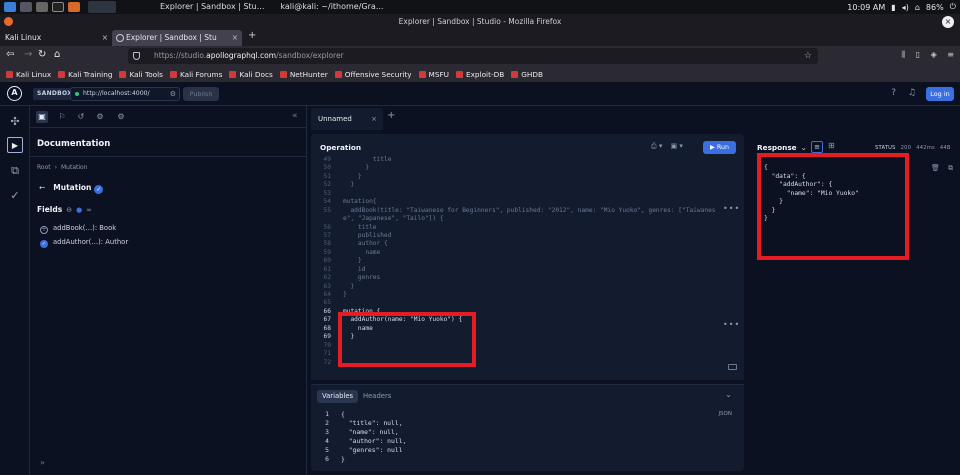 Image resolution: width=960 pixels, height=475 pixels. Describe the element at coordinates (527, 236) in the screenshot. I see `code-line: 57 published` at that location.